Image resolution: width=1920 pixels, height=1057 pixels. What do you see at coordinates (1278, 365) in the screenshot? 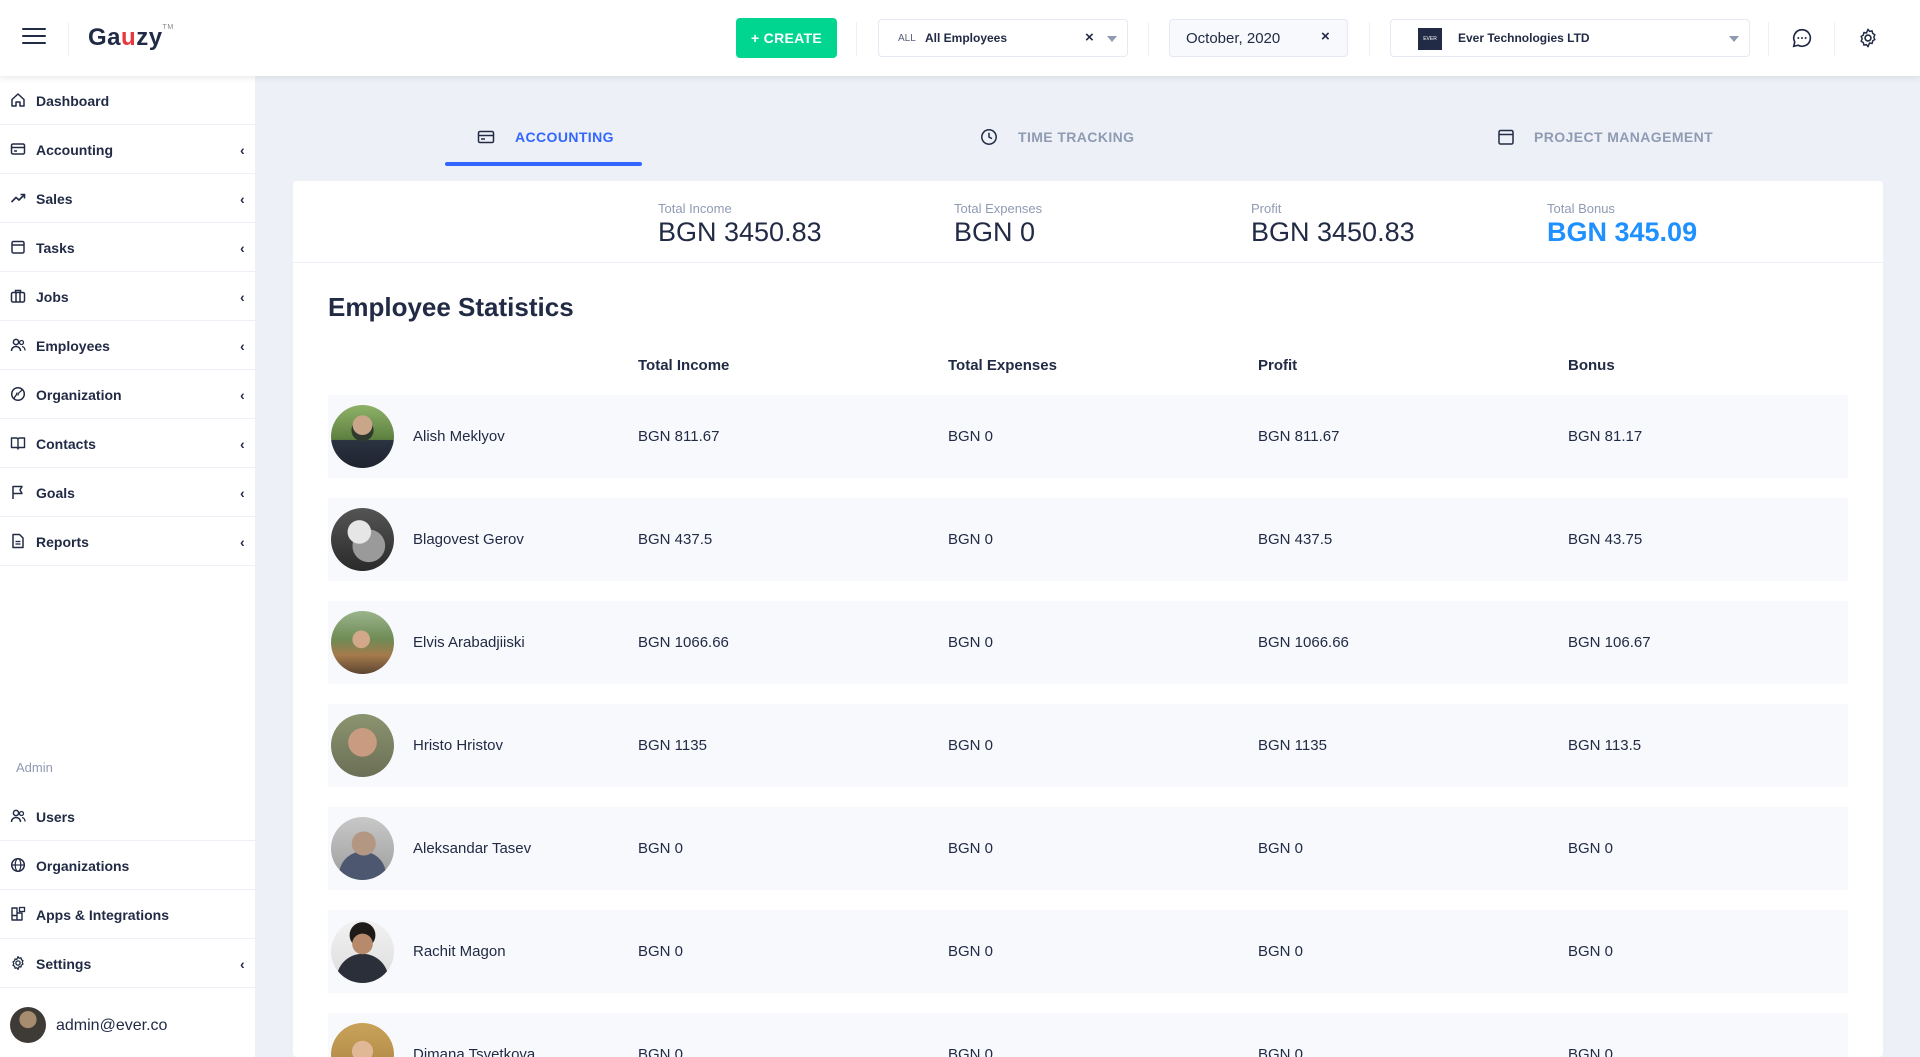
I see `column-header: Profit` at bounding box center [1278, 365].